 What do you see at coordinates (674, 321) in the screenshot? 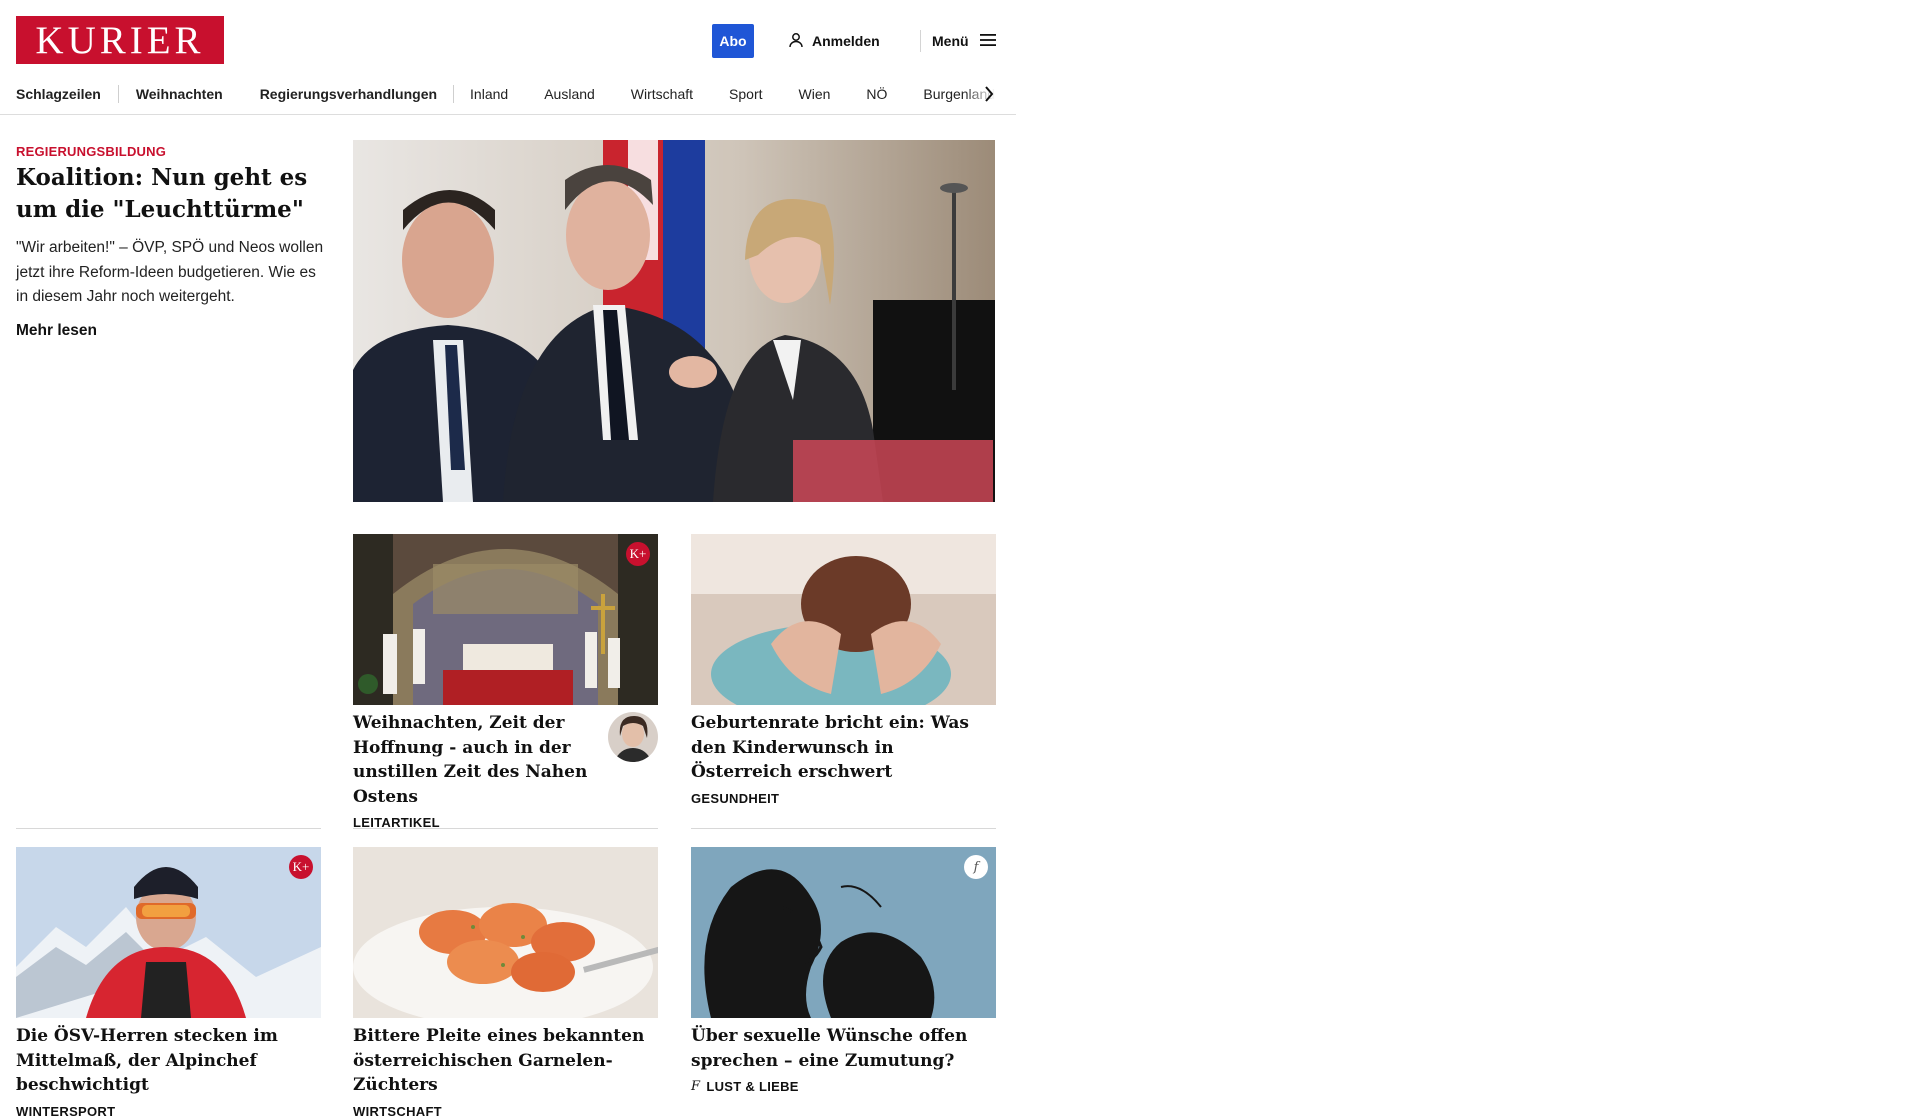
I see `lead-image` at bounding box center [674, 321].